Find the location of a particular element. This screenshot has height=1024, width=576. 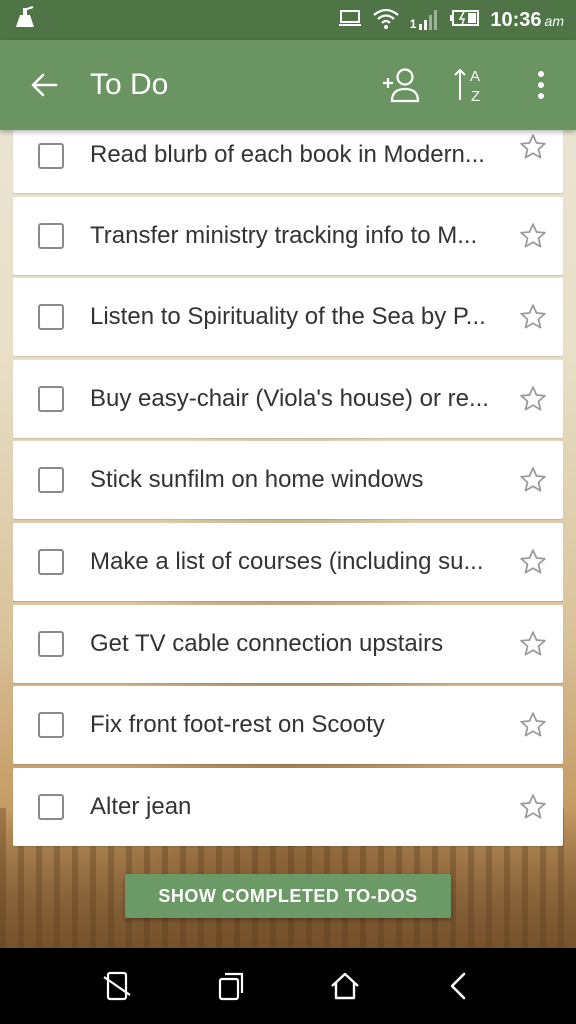

svg-text: Z is located at coordinates (475, 96).